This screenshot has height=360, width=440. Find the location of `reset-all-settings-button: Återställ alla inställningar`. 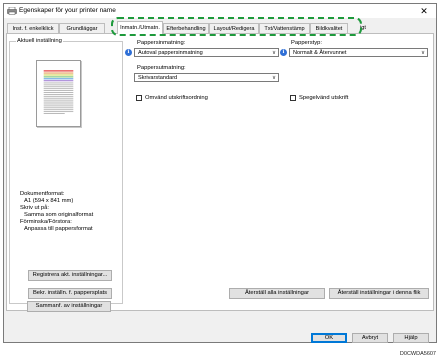

reset-all-settings-button: Återställ alla inställningar is located at coordinates (277, 293).